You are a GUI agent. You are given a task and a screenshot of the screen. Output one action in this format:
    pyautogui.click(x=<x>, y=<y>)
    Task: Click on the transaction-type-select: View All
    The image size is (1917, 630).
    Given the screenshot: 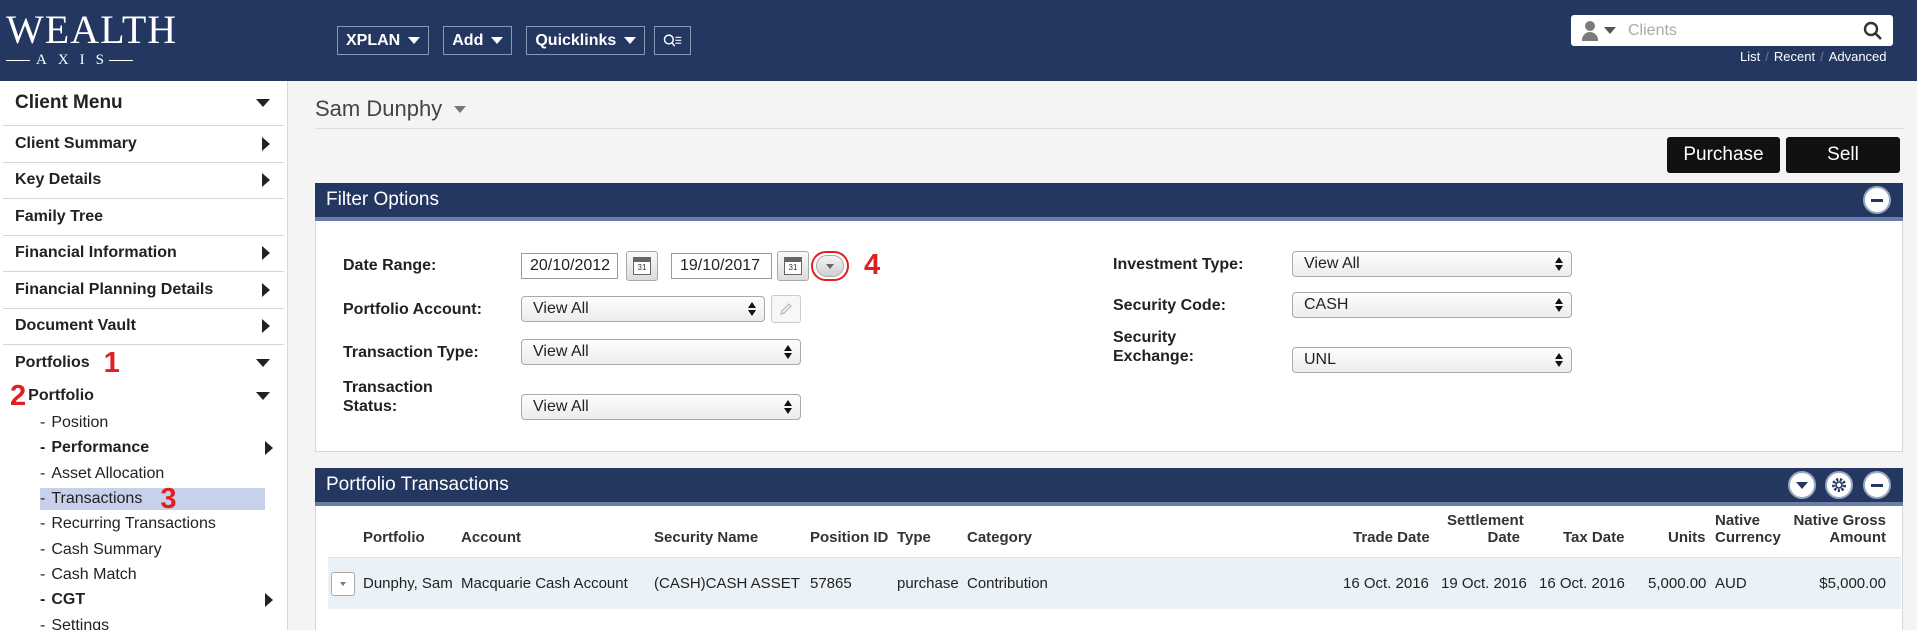 What is the action you would take?
    pyautogui.click(x=661, y=352)
    